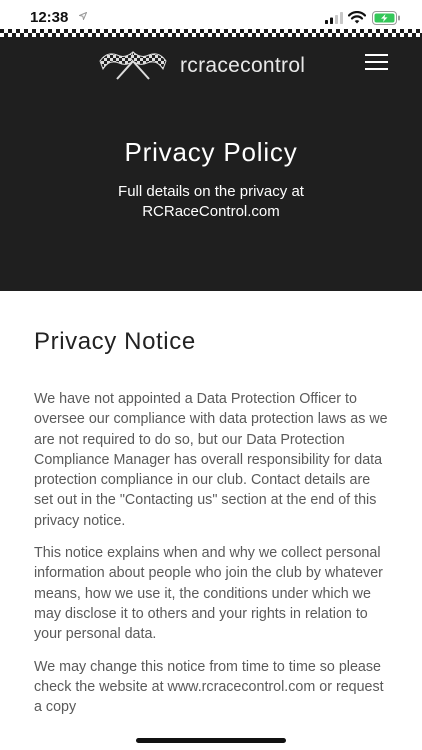 The image size is (422, 750). What do you see at coordinates (115, 341) in the screenshot?
I see `section-heading: Privacy Notice` at bounding box center [115, 341].